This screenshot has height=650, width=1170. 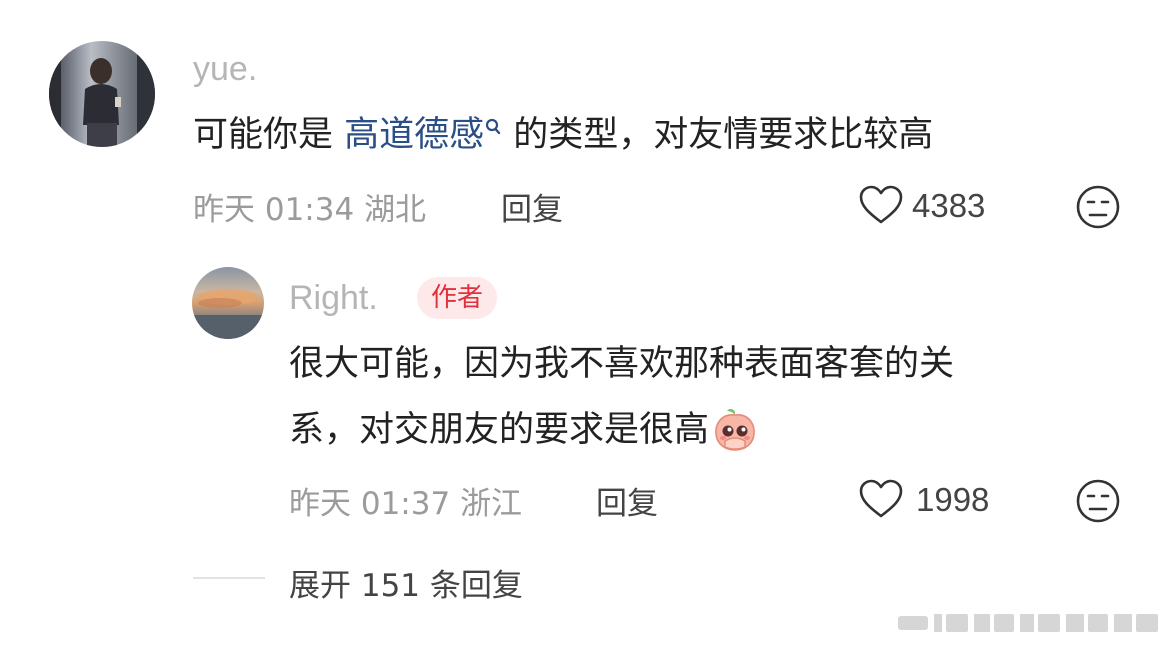 I want to click on comment-meta: 昨天 01:34 湖北, so click(x=309, y=206).